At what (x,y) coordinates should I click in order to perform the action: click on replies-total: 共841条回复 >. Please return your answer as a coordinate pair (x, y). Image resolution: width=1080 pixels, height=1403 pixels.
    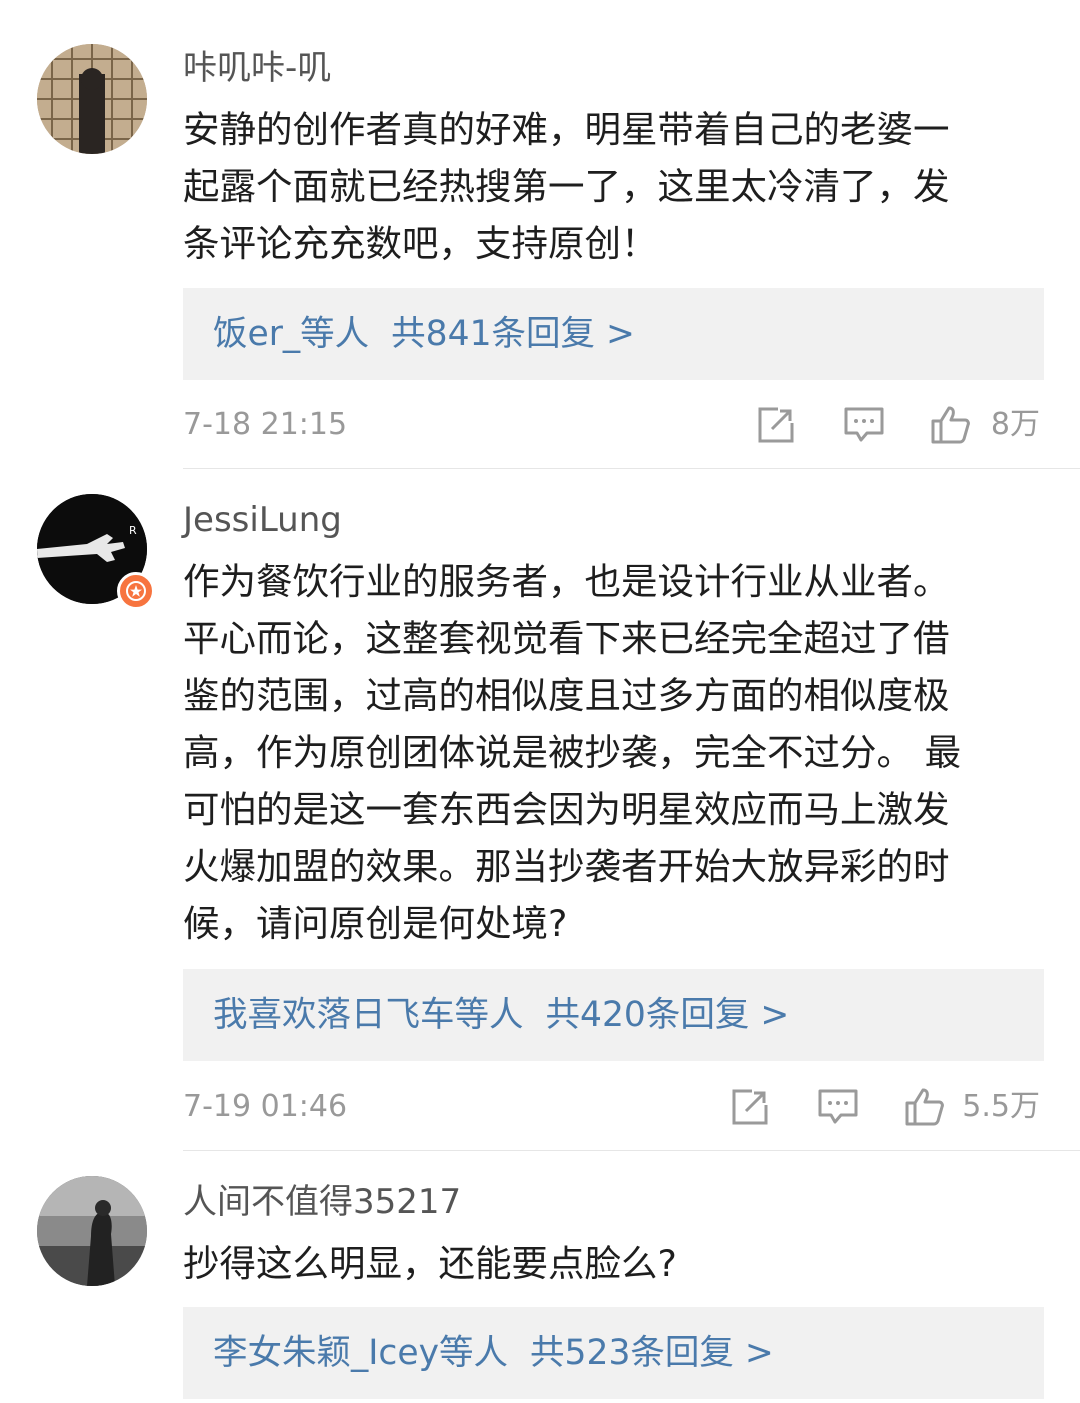
    Looking at the image, I should click on (513, 334).